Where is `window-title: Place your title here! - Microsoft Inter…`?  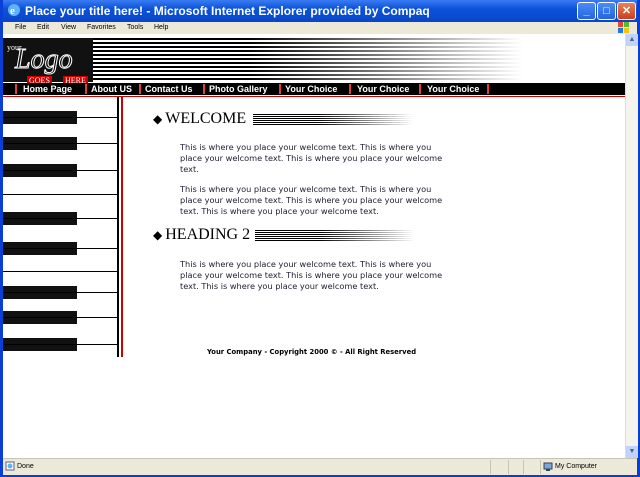 window-title: Place your title here! - Microsoft Inter… is located at coordinates (227, 11).